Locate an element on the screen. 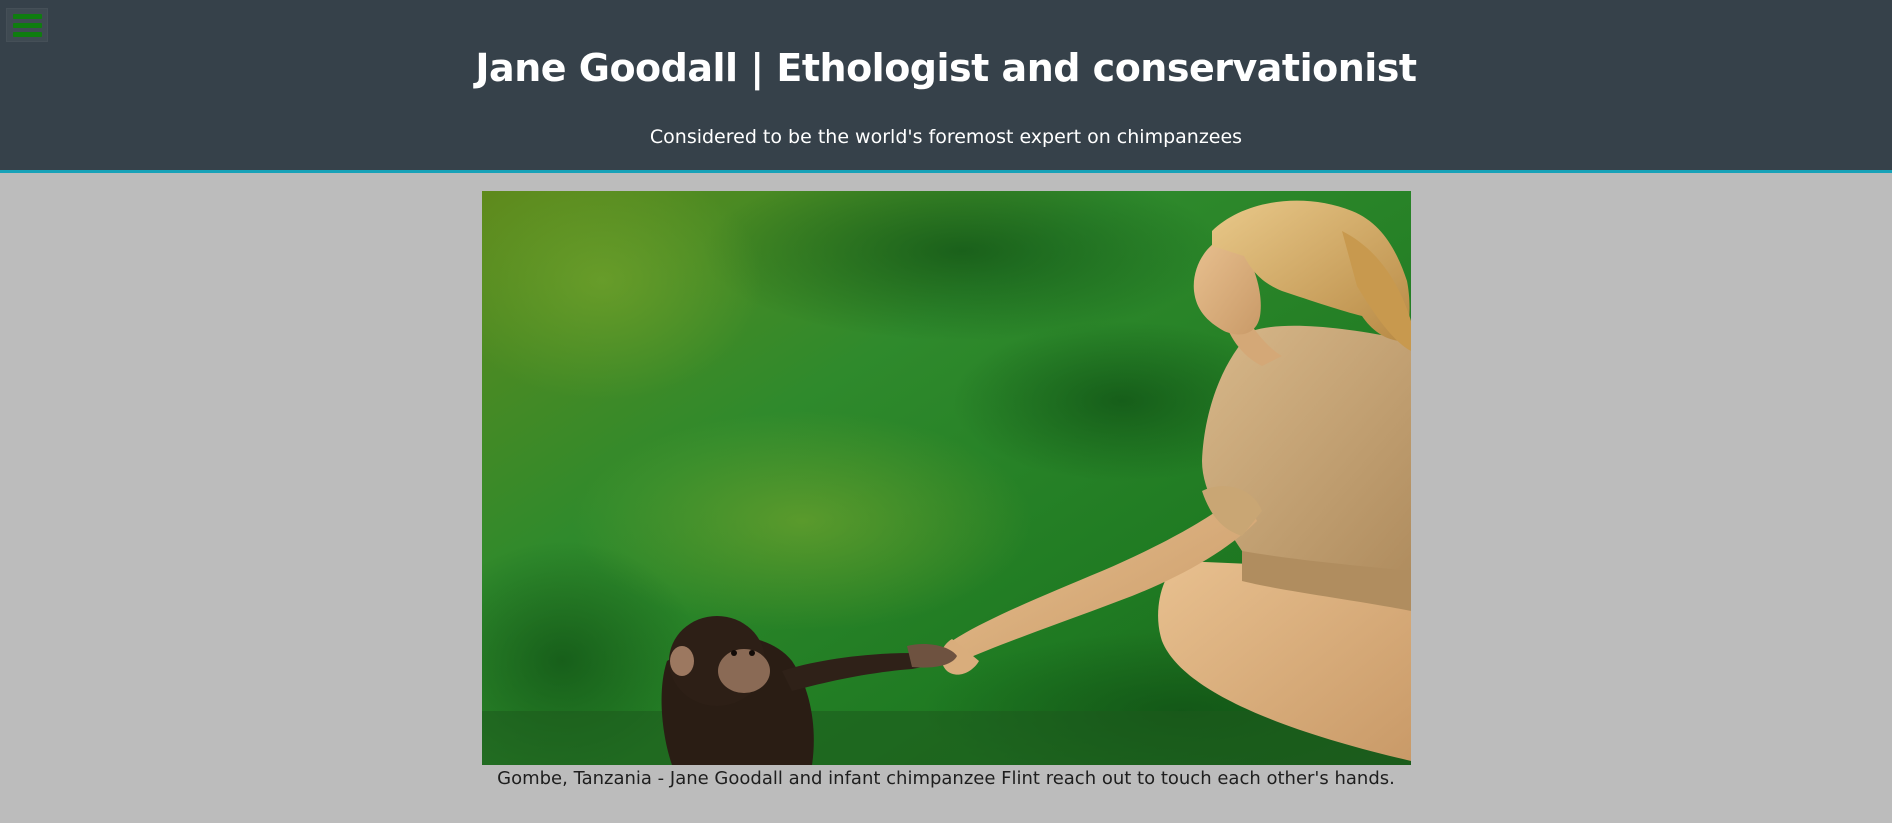  hamburger-menu-icon is located at coordinates (27, 16).